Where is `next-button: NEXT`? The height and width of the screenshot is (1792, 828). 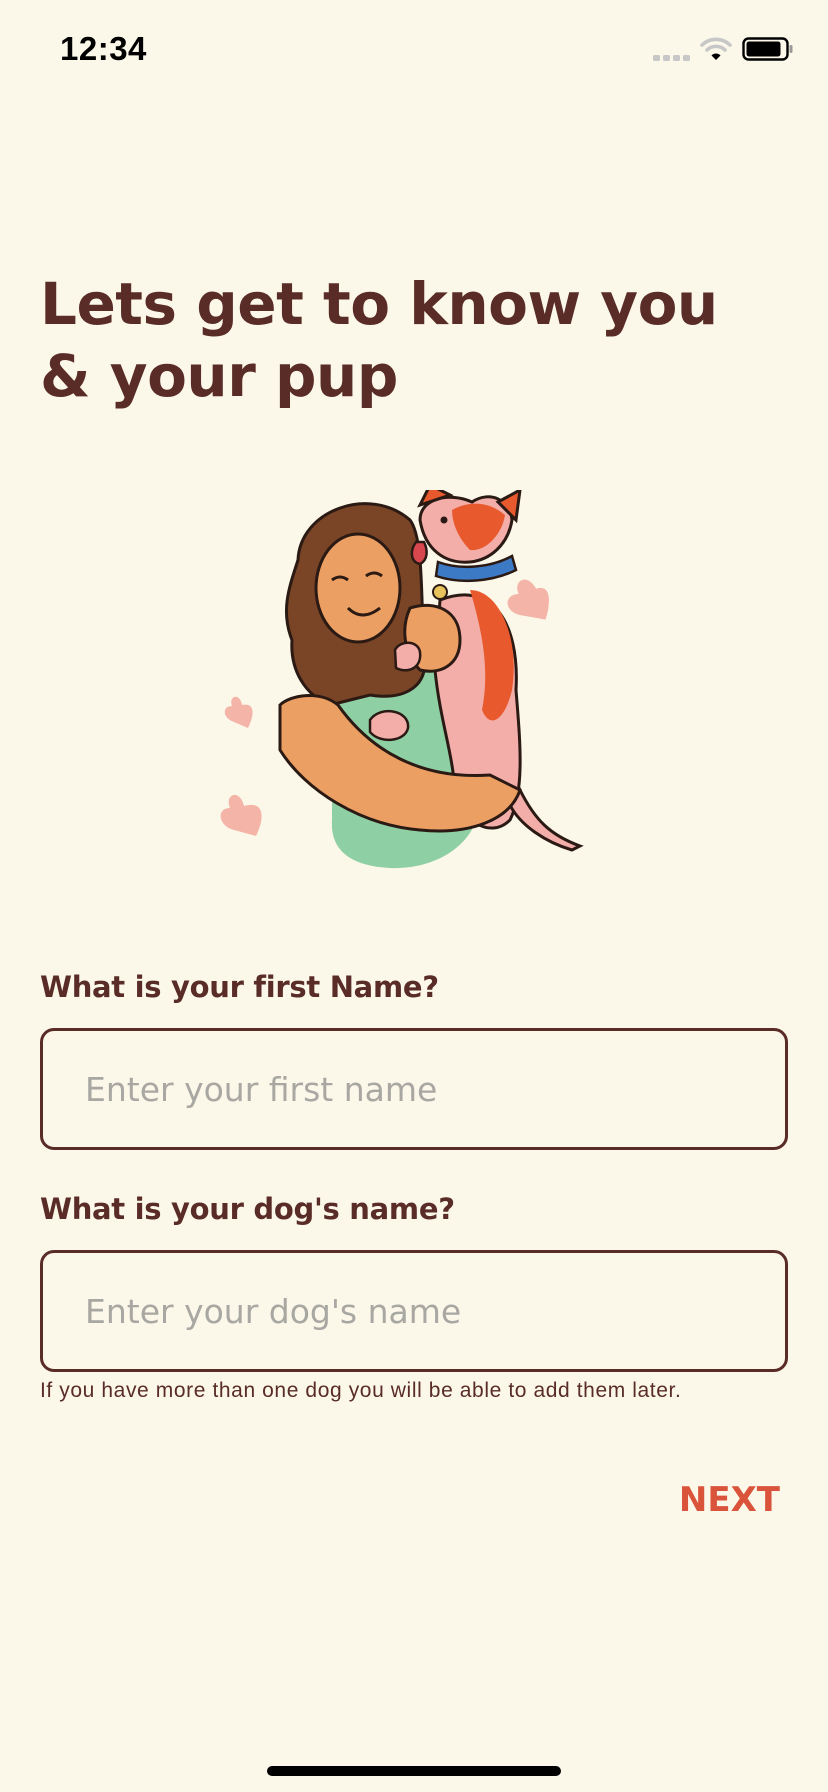 next-button: NEXT is located at coordinates (710, 1500).